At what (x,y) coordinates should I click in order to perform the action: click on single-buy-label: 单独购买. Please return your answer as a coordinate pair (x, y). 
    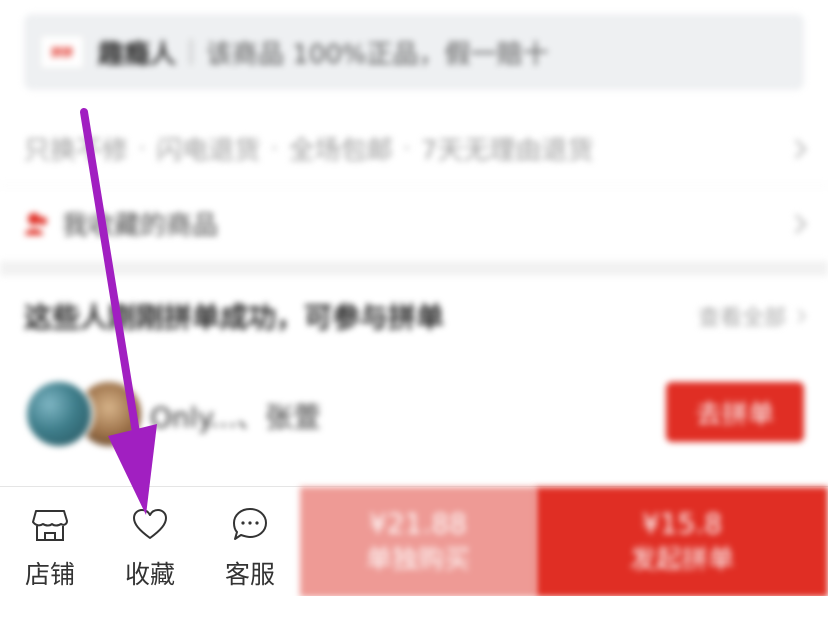
    Looking at the image, I should click on (417, 560).